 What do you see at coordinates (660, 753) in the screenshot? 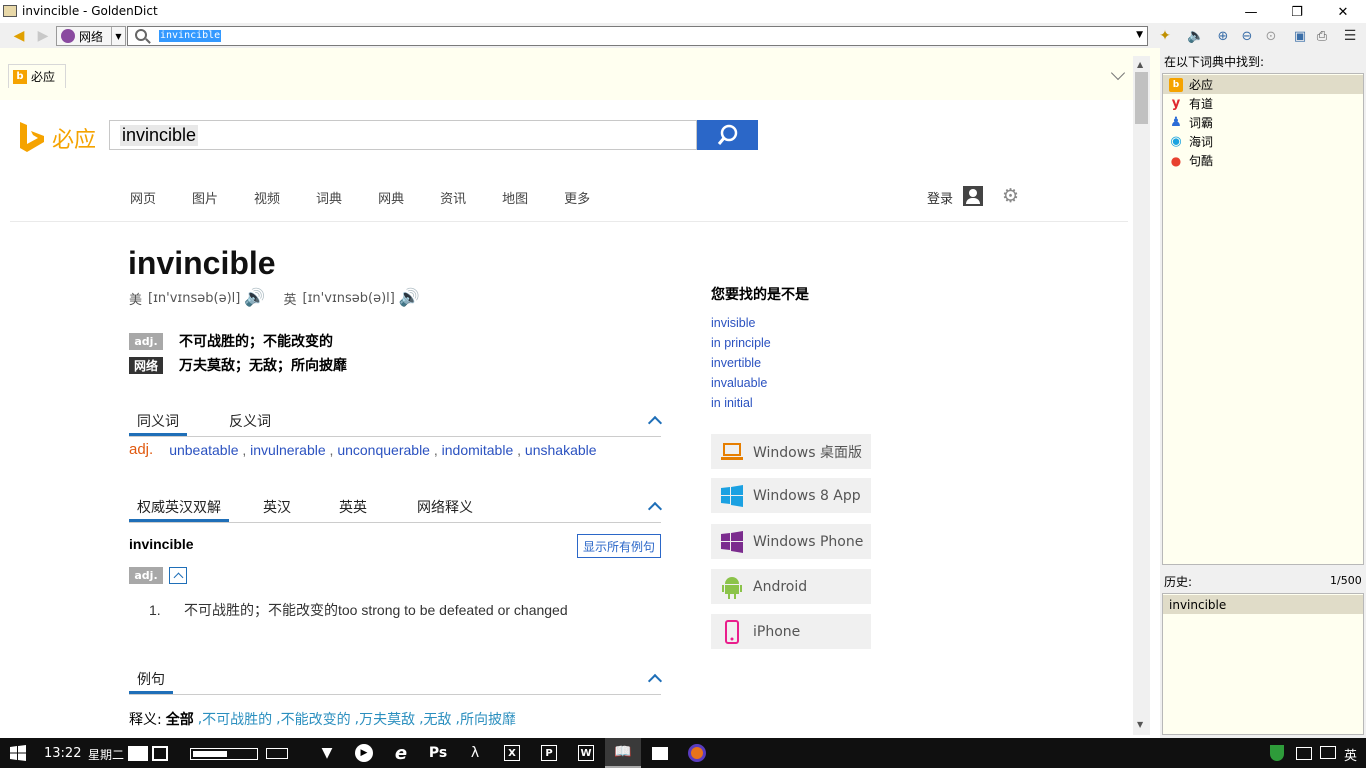
I see `file-explorer-icon` at bounding box center [660, 753].